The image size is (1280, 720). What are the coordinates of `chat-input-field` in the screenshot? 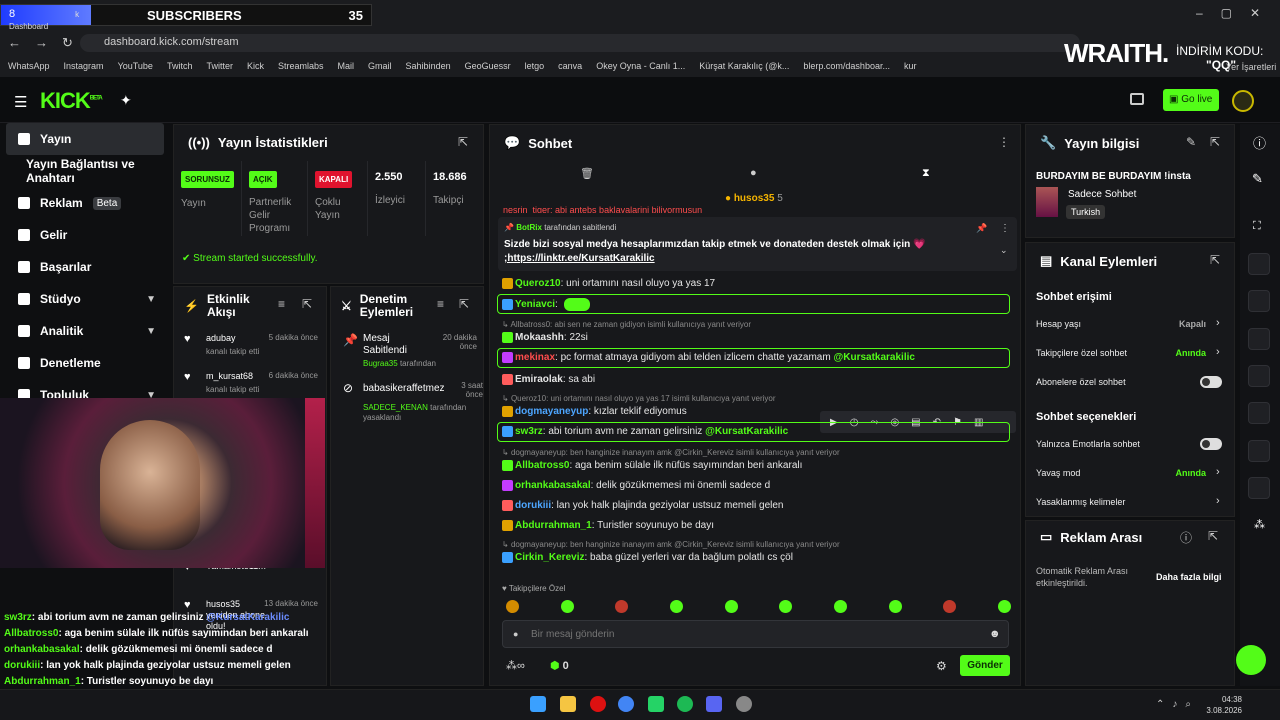 It's located at (751, 634).